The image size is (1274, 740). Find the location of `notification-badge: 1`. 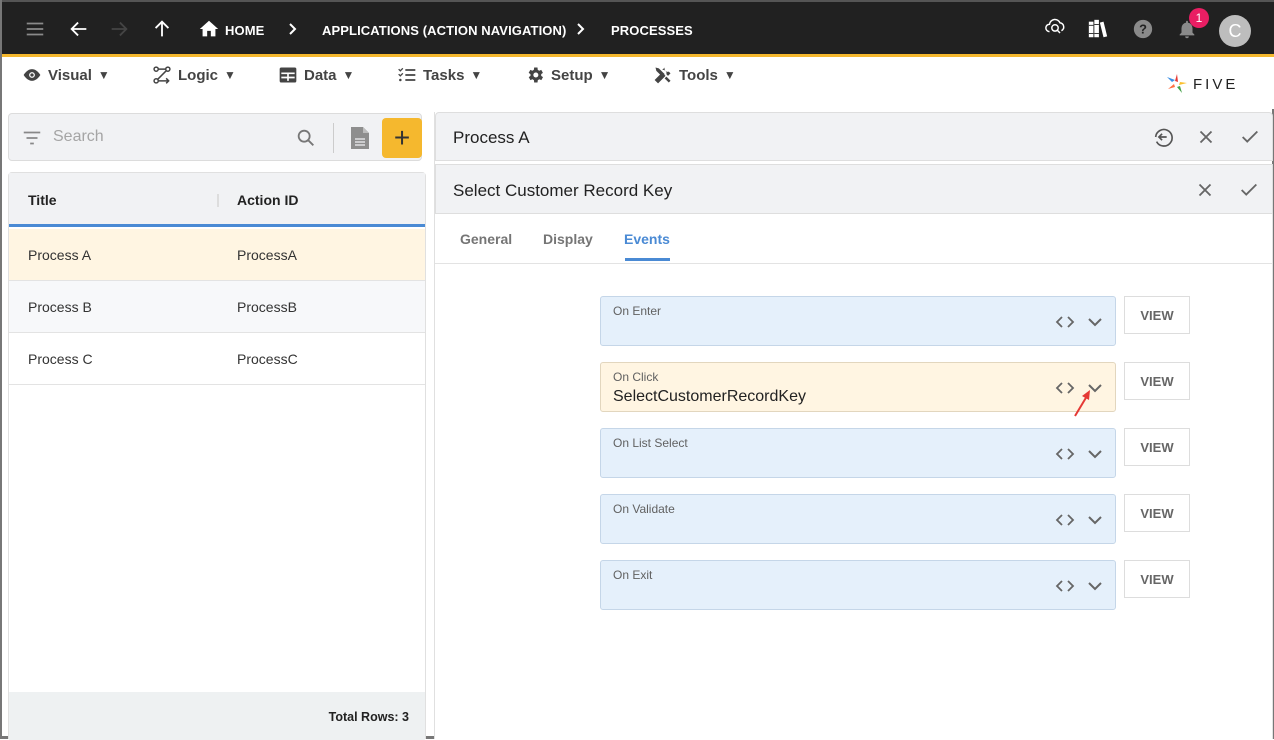

notification-badge: 1 is located at coordinates (1199, 18).